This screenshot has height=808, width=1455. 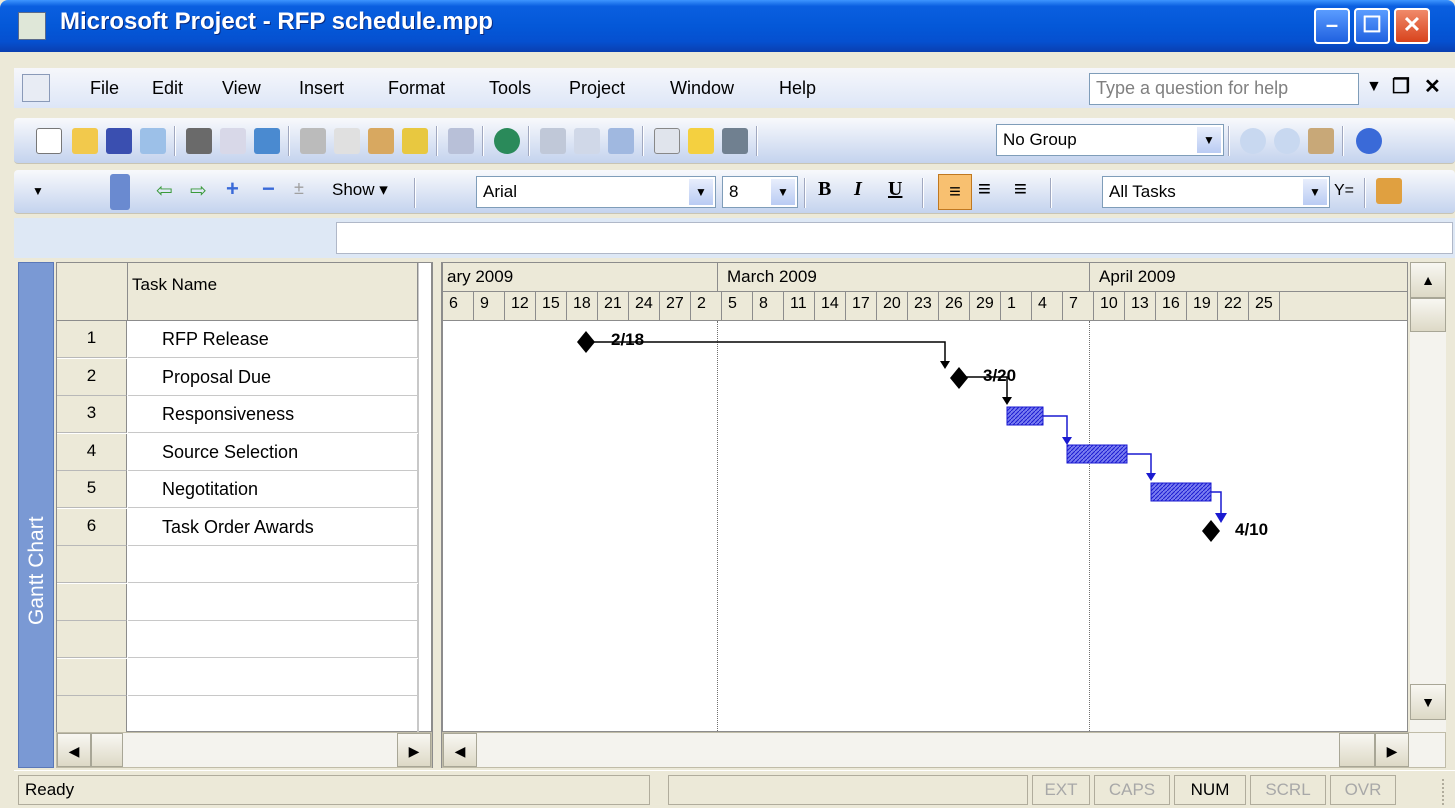 I want to click on italic-button: I, so click(x=858, y=189).